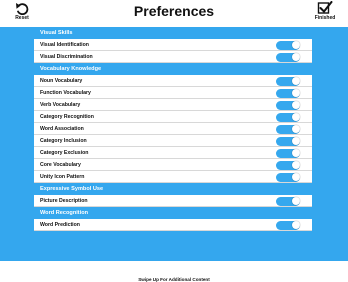 The height and width of the screenshot is (282, 348). What do you see at coordinates (173, 165) in the screenshot?
I see `pref-row-core-vocabulary: Core Vocabulary` at bounding box center [173, 165].